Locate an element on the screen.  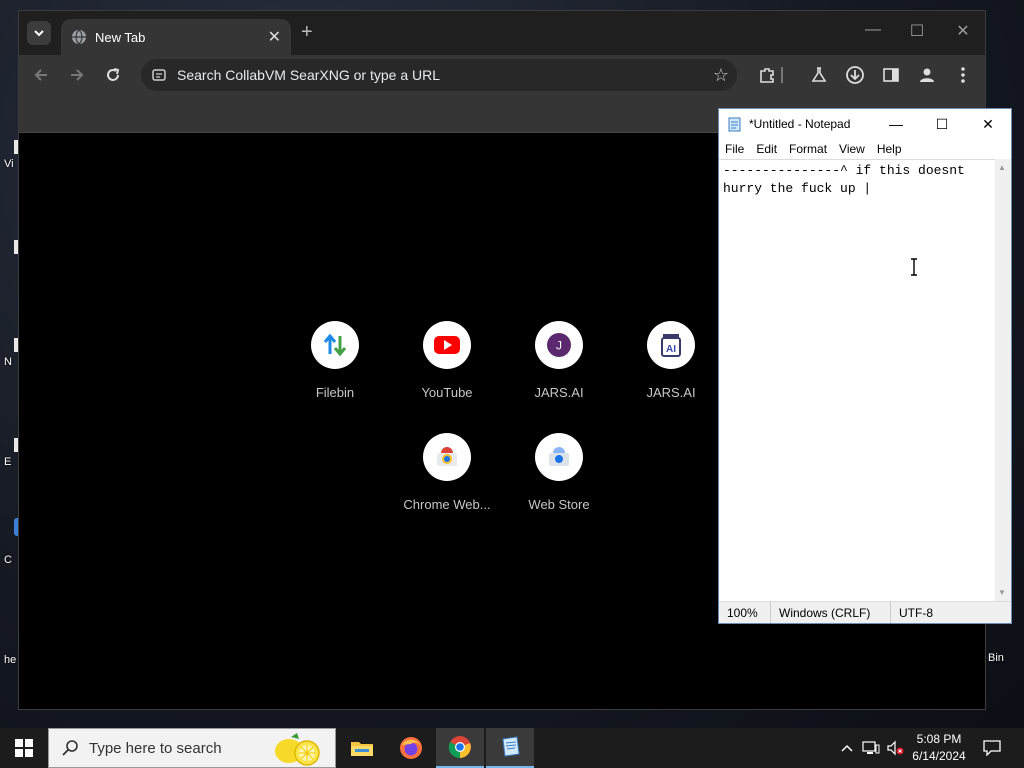
shortcut-label: Web Store is located at coordinates (559, 504).